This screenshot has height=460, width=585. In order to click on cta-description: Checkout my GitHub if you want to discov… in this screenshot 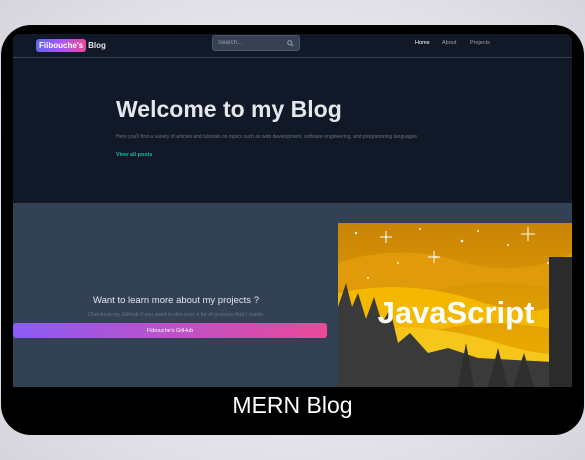, I will do `click(176, 315)`.